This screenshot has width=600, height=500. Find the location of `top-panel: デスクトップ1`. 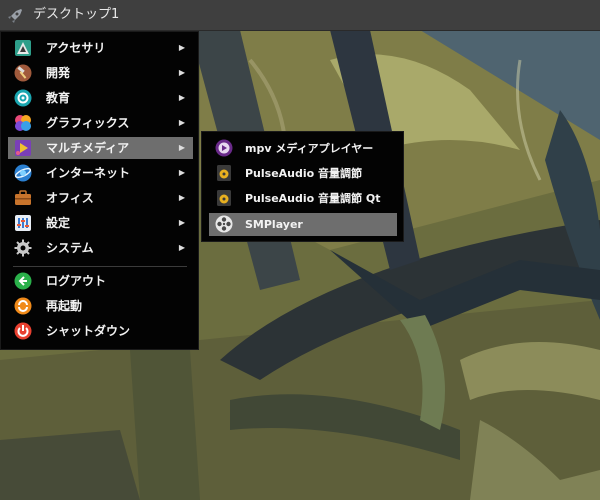

top-panel: デスクトップ1 is located at coordinates (300, 15).